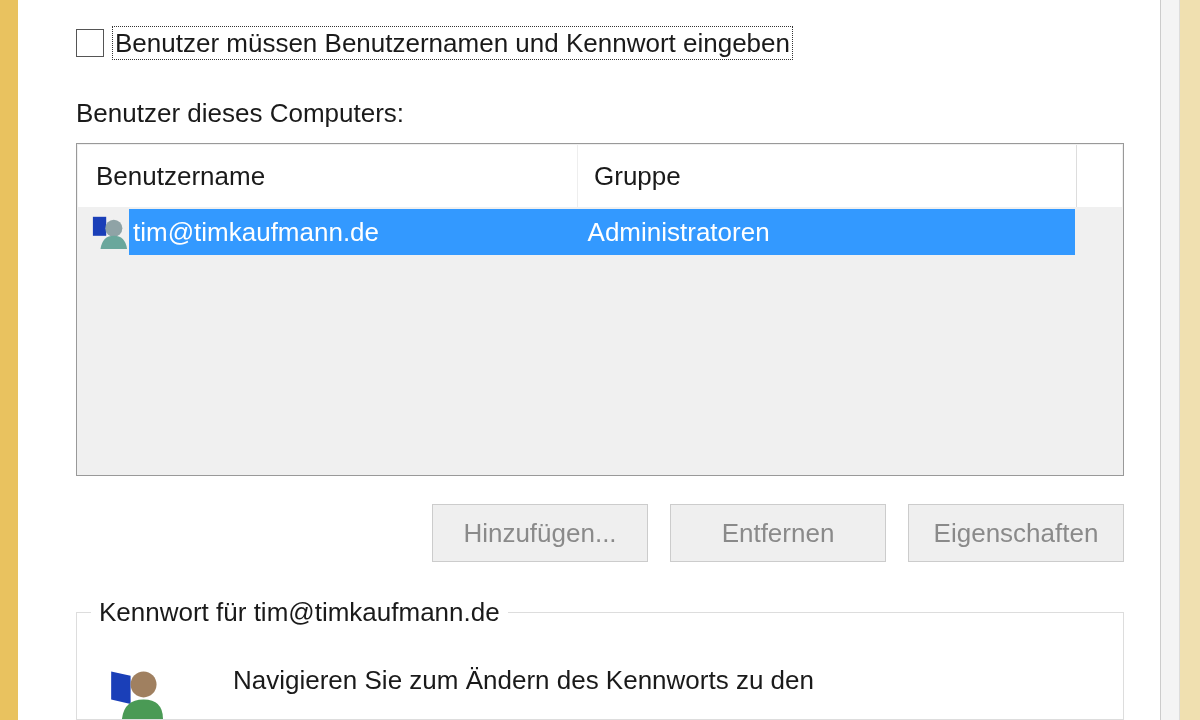 The width and height of the screenshot is (1200, 720). What do you see at coordinates (256, 232) in the screenshot?
I see `table-cell-text: tim@timkaufmann.de` at bounding box center [256, 232].